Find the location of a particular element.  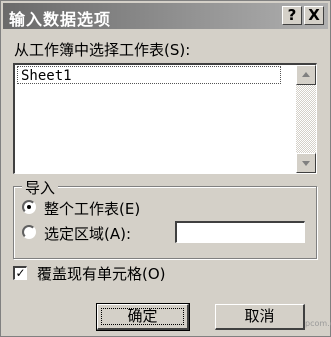

focus-rect is located at coordinates (142, 316).